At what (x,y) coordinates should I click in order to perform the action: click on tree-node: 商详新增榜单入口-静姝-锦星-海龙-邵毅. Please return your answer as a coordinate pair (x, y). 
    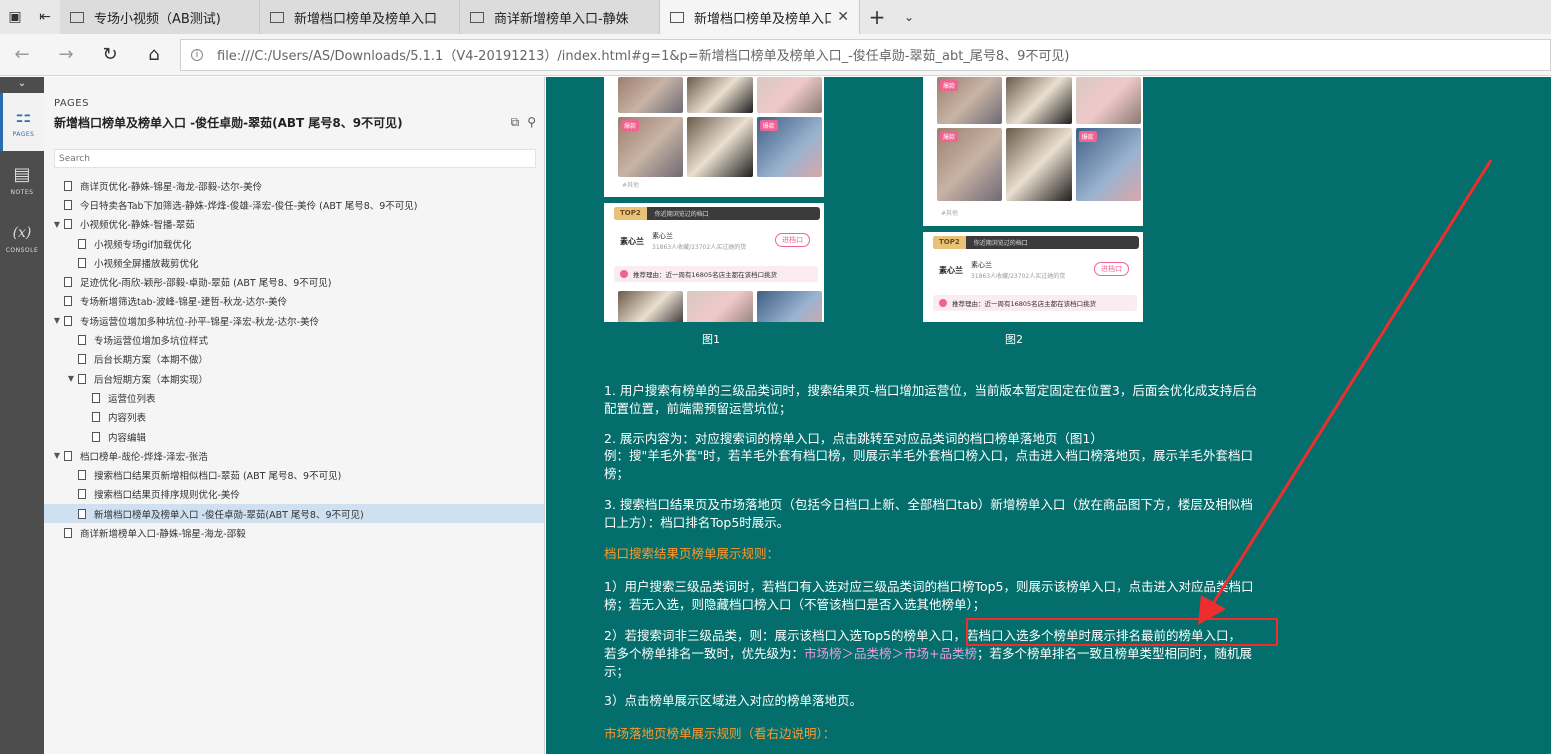
    Looking at the image, I should click on (294, 532).